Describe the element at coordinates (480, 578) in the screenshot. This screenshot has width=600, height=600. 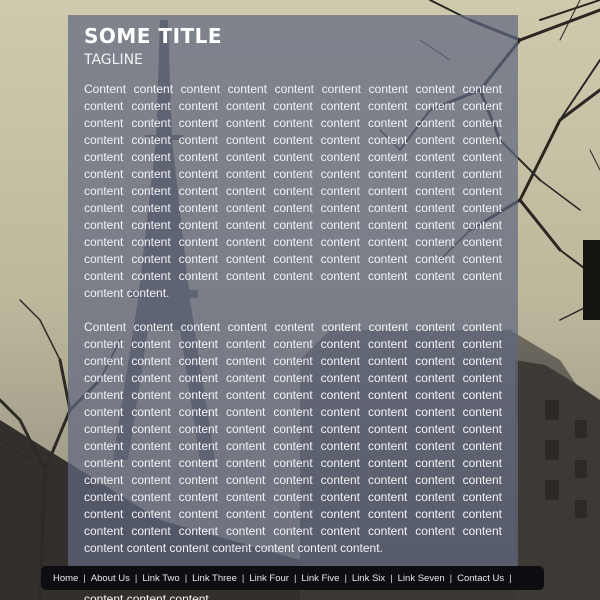
I see `nav-link-contact-us: Contact Us` at that location.